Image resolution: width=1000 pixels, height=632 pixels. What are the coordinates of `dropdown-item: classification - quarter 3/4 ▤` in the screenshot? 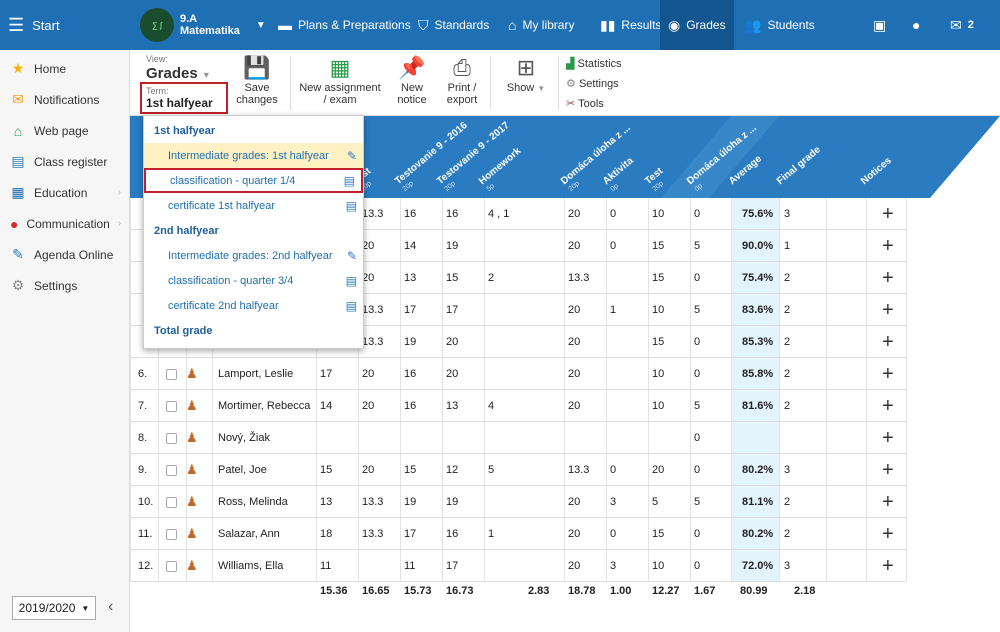 It's located at (253, 280).